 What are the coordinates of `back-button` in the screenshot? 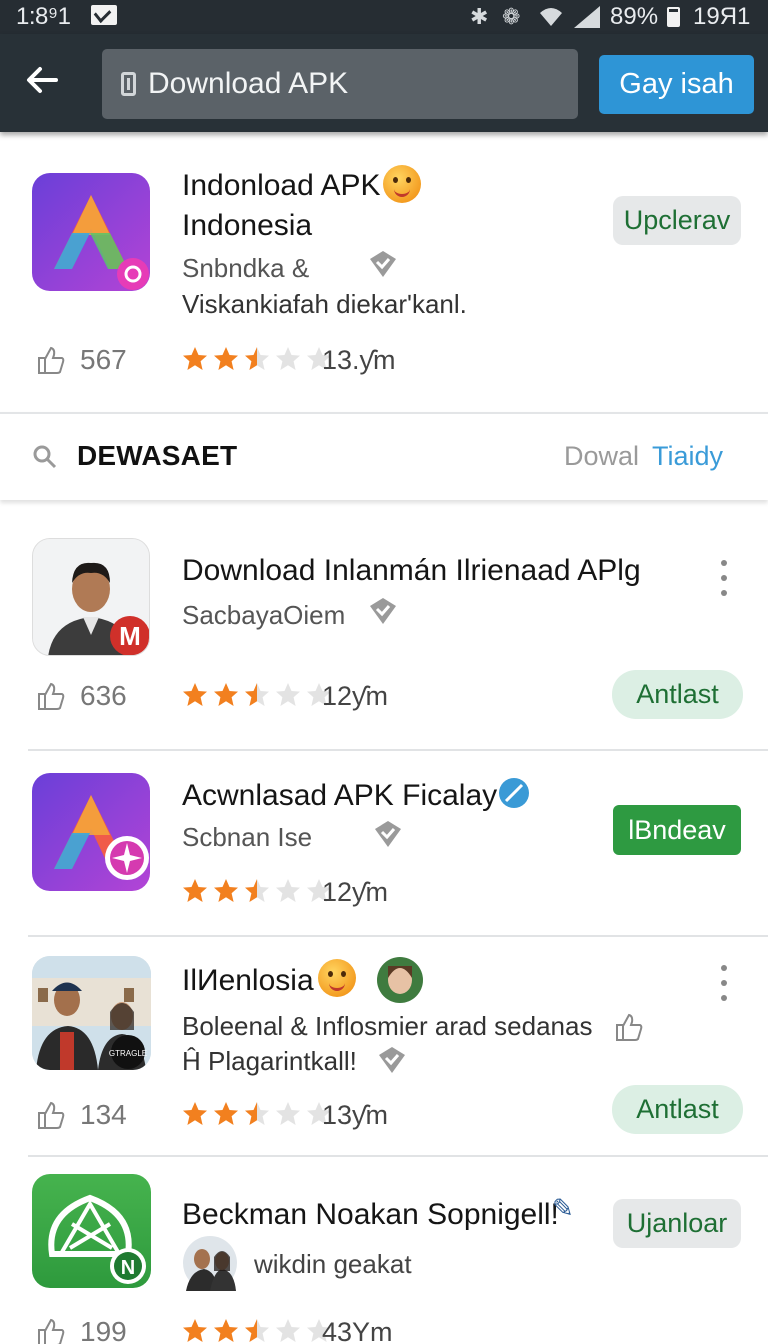 It's located at (46, 84).